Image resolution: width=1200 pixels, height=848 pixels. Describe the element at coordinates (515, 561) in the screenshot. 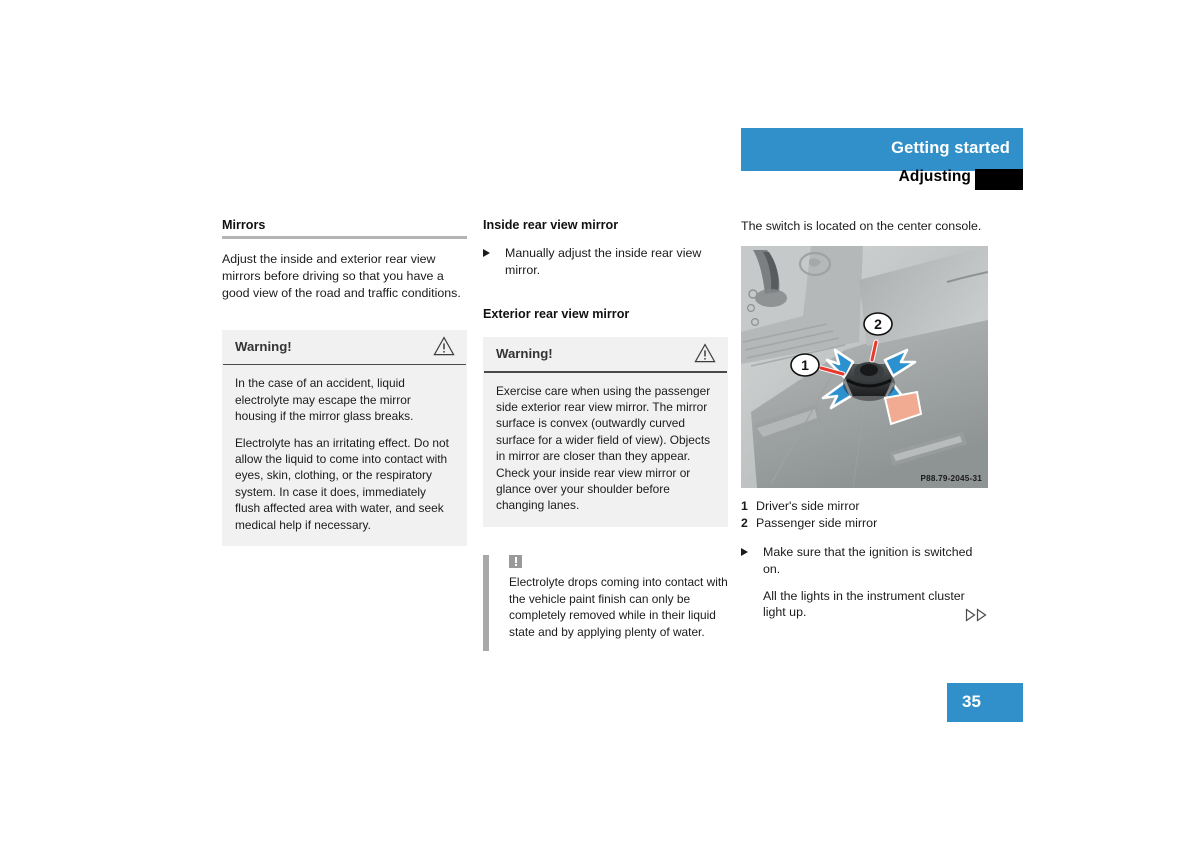

I see `notice-exclamation-icon` at that location.